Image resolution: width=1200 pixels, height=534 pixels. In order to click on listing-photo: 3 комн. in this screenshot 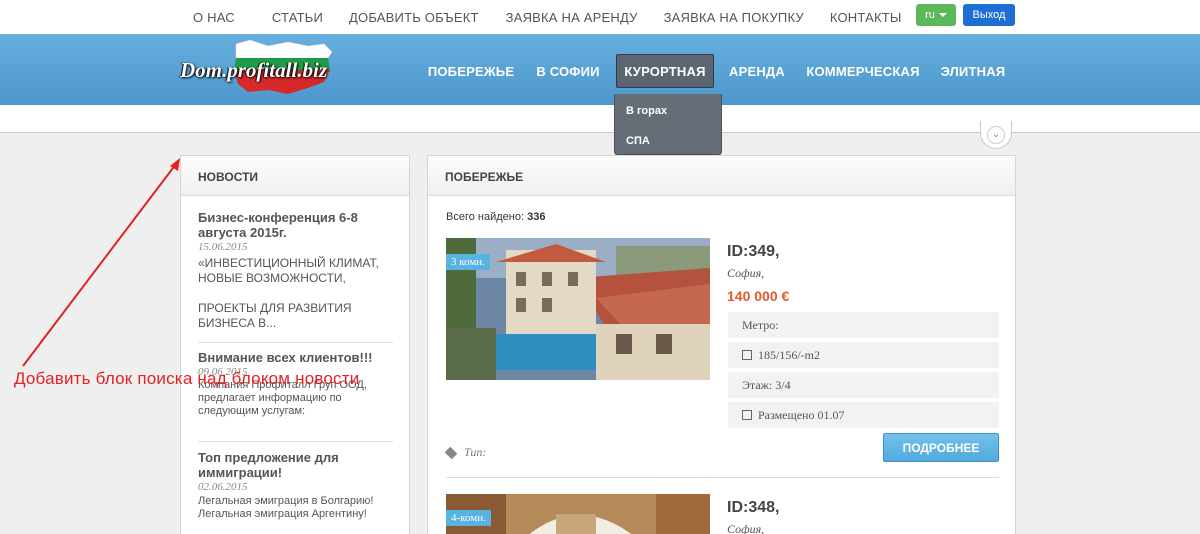, I will do `click(578, 309)`.